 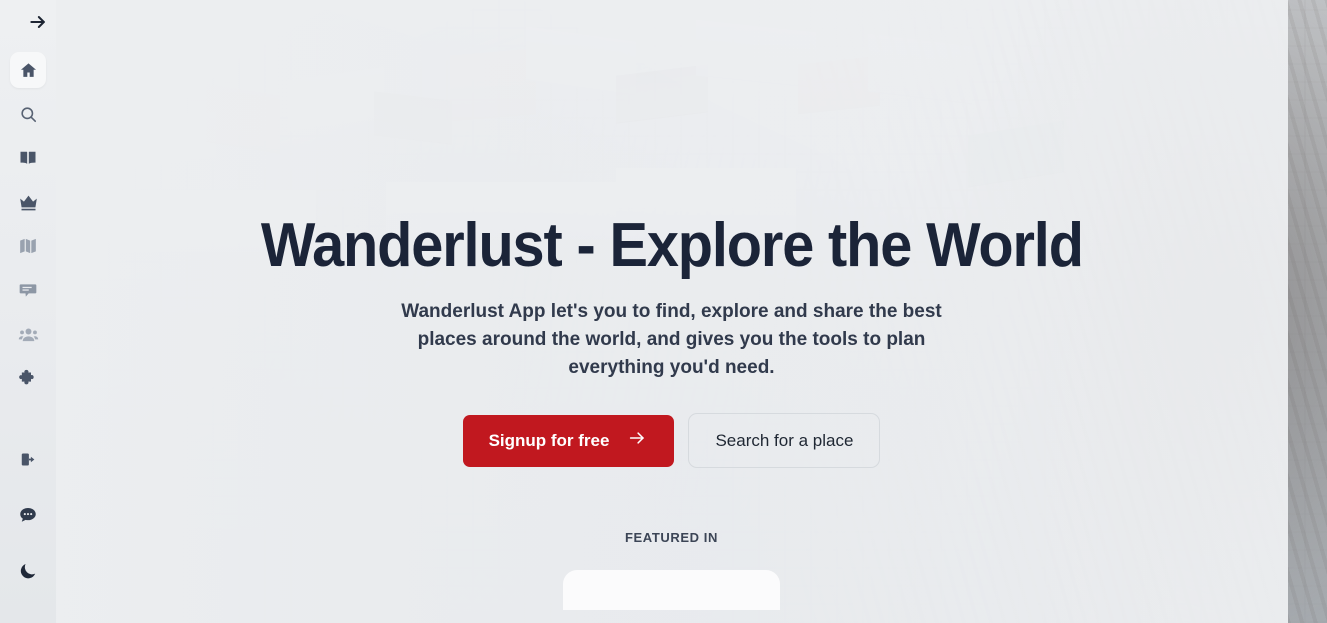 I want to click on sidebar-item-support, so click(x=28, y=515).